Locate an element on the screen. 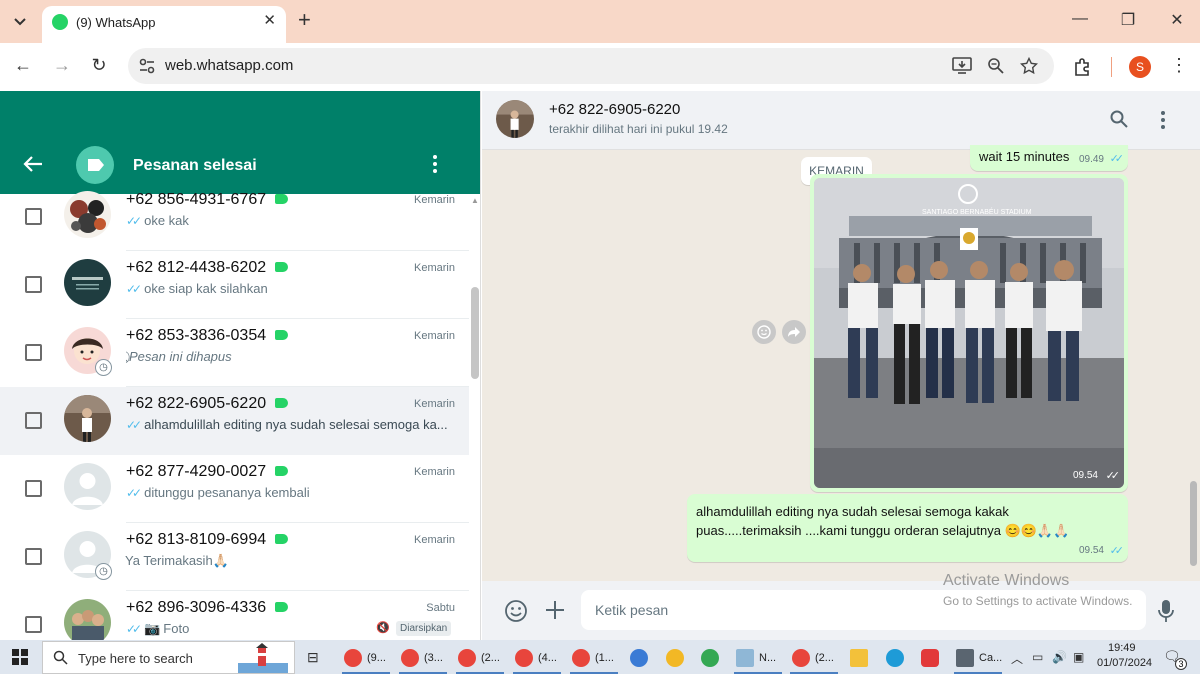 The height and width of the screenshot is (674, 1200). back-icon: ← is located at coordinates (23, 65).